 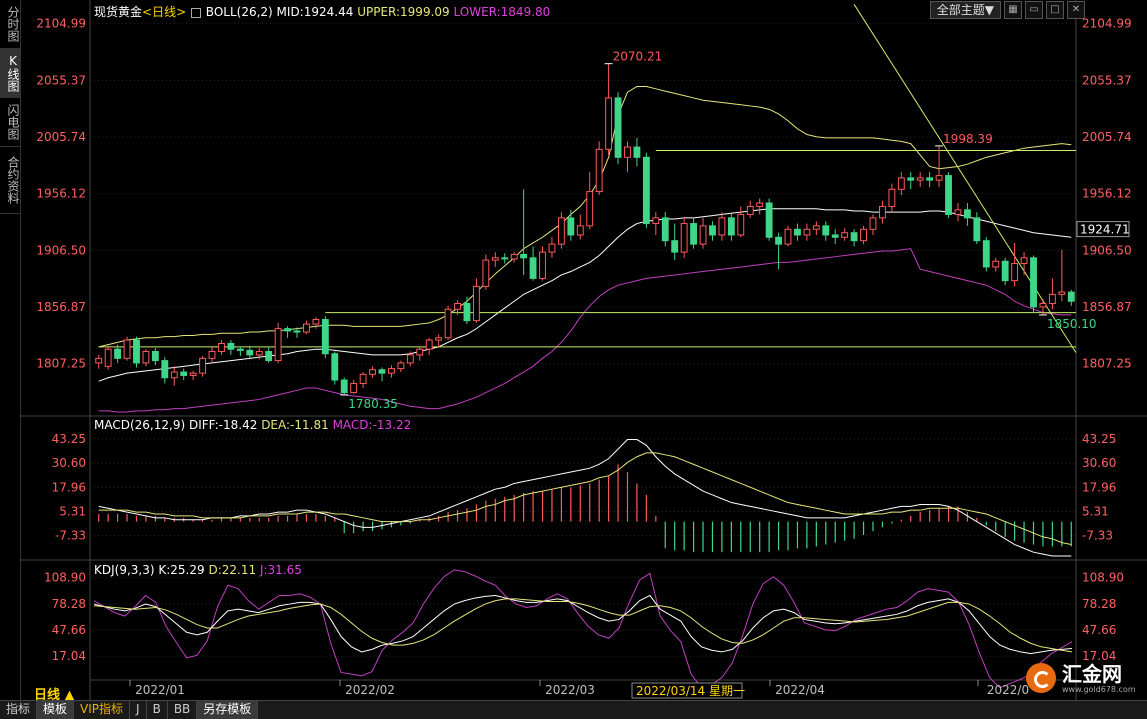 I want to click on chevron-down-icon: ▼, so click(x=989, y=10).